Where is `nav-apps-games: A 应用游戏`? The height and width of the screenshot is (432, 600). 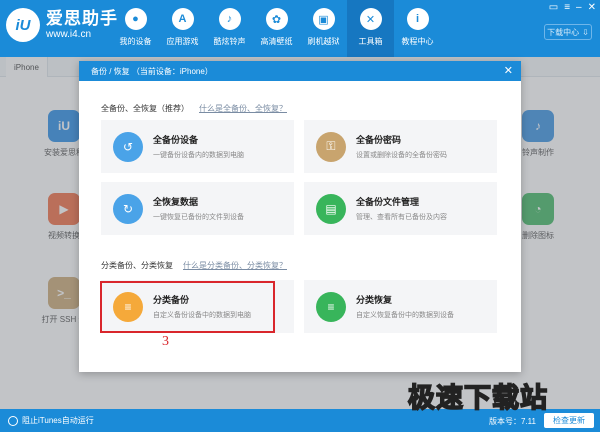
nav-apps-games: A 应用游戏 is located at coordinates (182, 28).